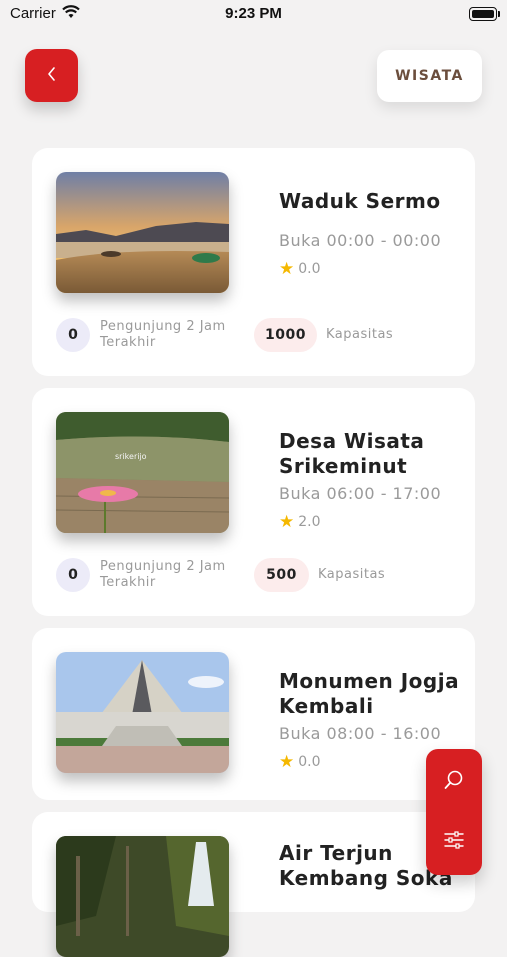 The image size is (507, 957). I want to click on opening-hours: Buka 06:00 - 17:00, so click(360, 493).